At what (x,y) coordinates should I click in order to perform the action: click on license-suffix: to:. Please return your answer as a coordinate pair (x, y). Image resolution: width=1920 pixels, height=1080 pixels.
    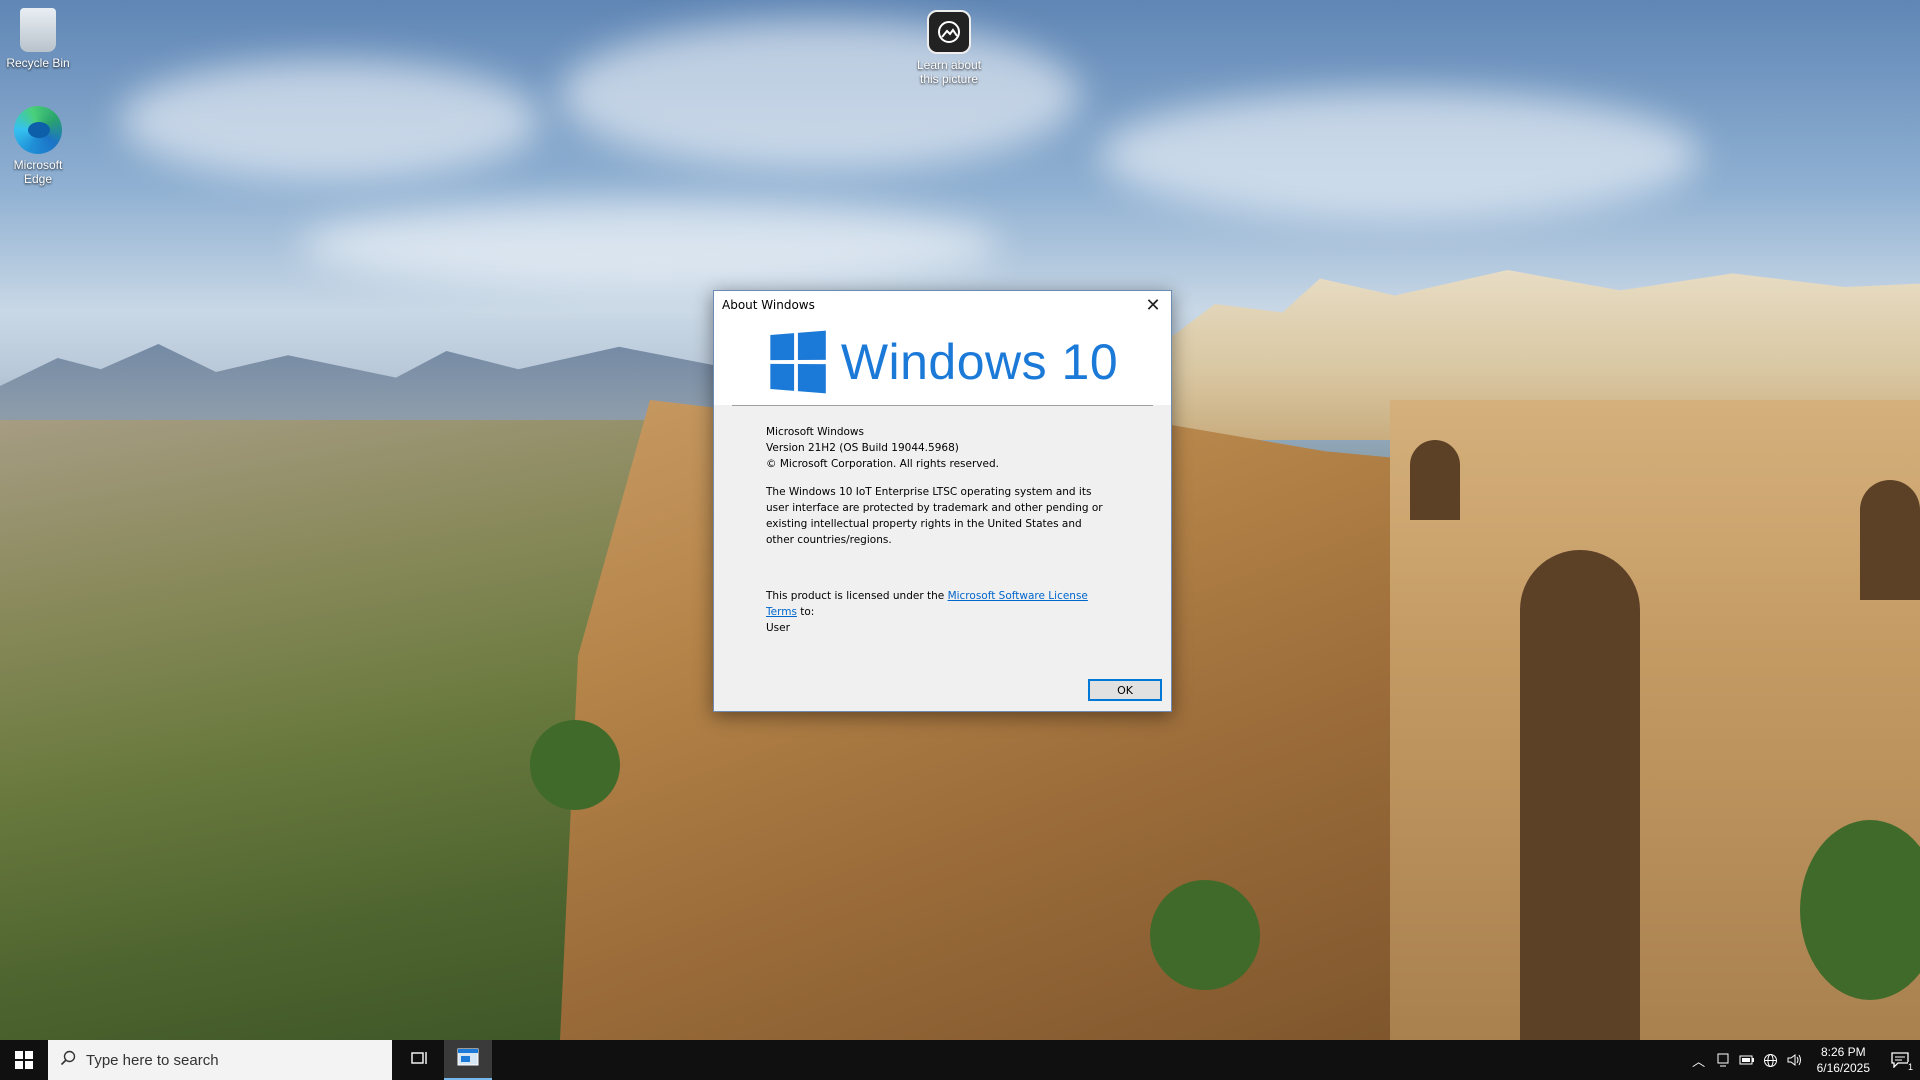
    Looking at the image, I should click on (805, 612).